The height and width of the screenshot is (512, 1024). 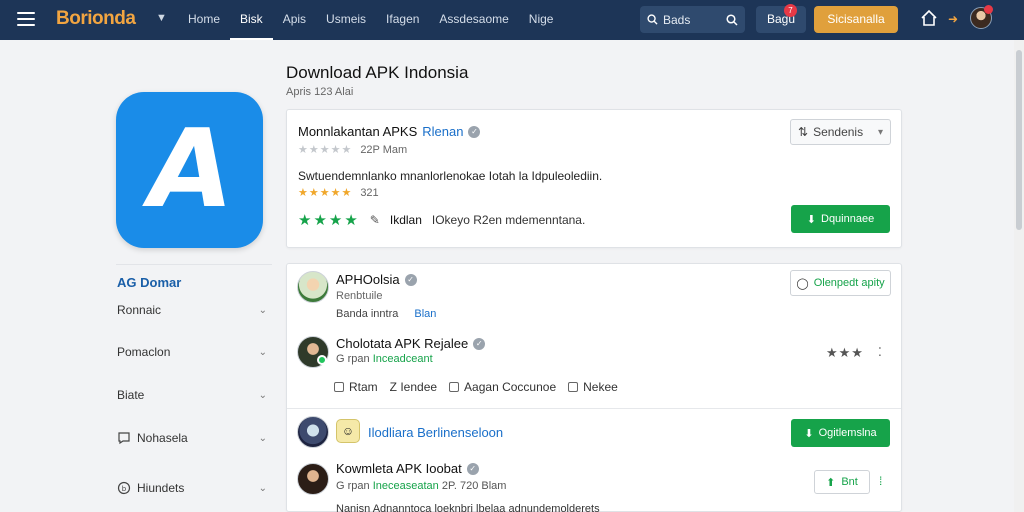 What do you see at coordinates (880, 132) in the screenshot?
I see `chevron-down-icon: ▾` at bounding box center [880, 132].